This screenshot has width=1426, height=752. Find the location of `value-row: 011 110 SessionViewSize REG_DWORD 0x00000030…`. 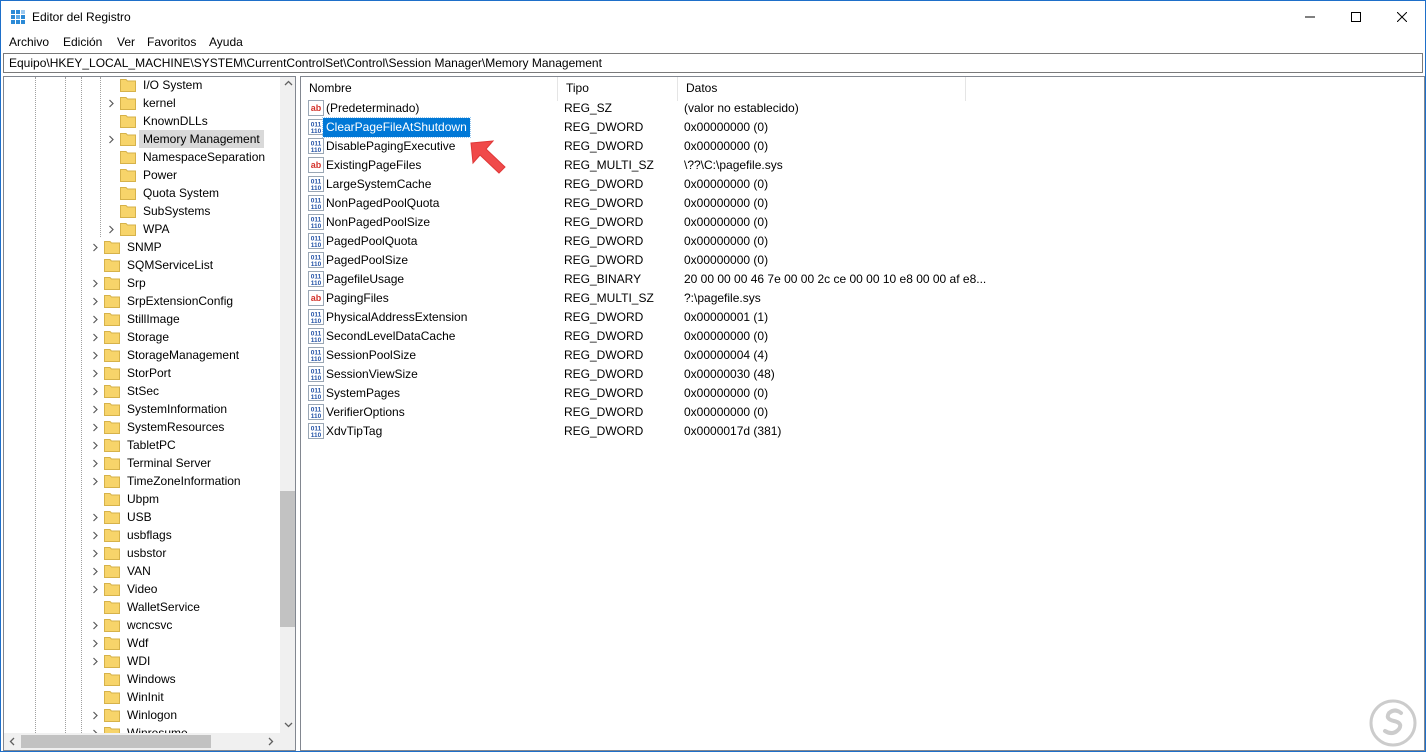

value-row: 011 110 SessionViewSize REG_DWORD 0x00000030… is located at coordinates (651, 374).